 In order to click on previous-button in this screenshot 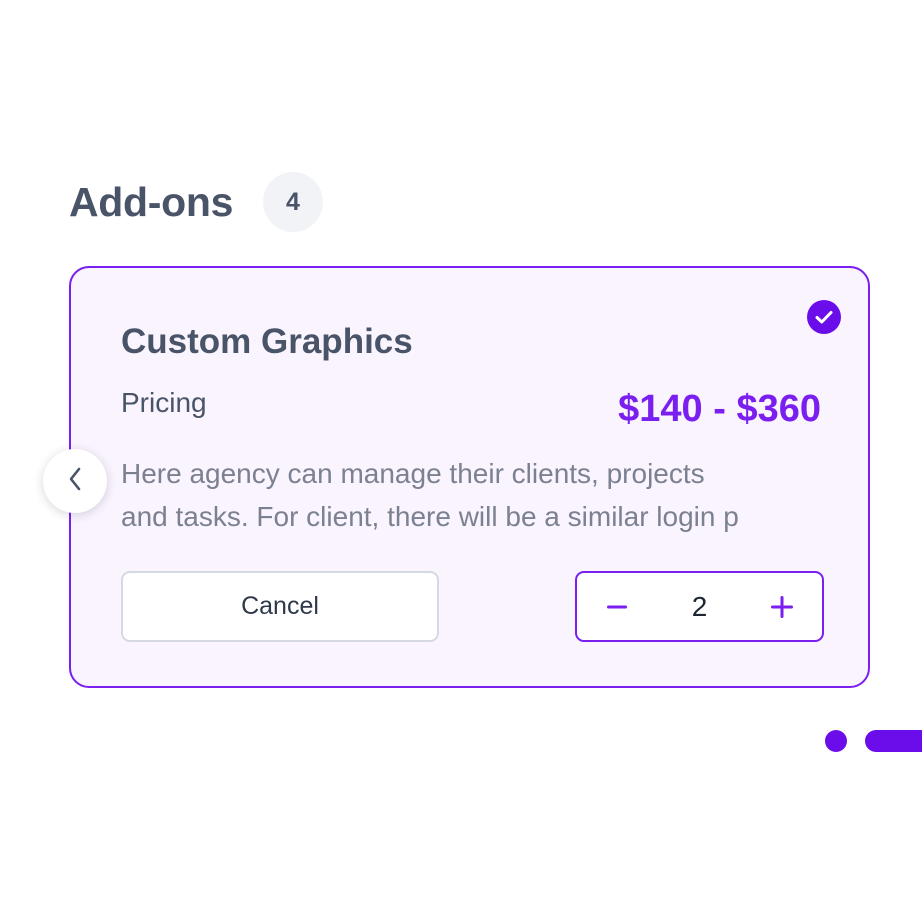, I will do `click(75, 481)`.